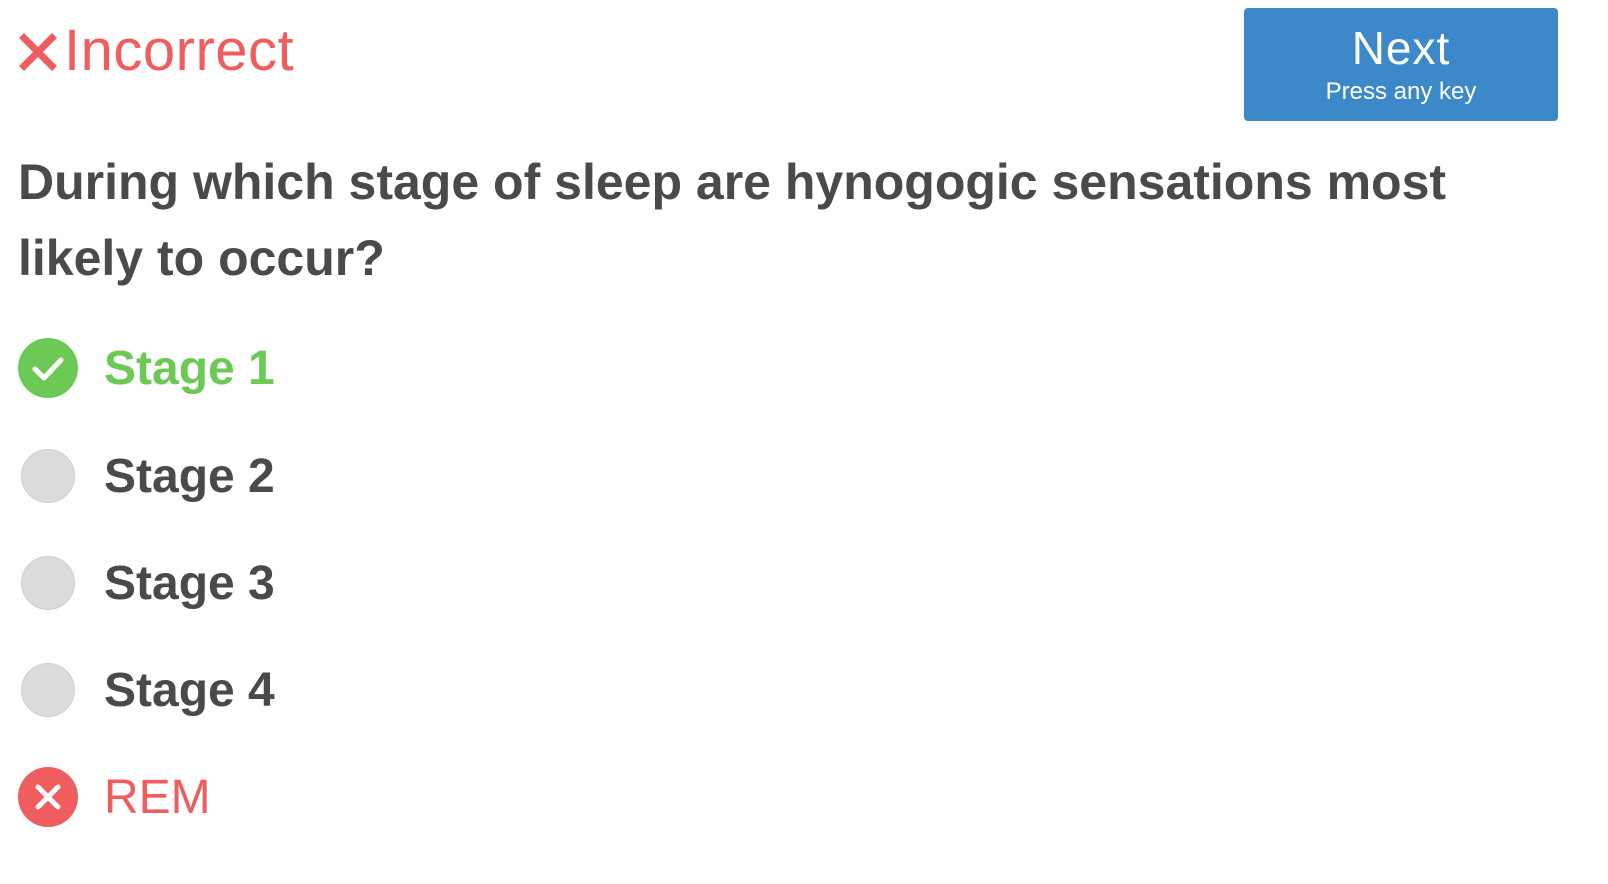  Describe the element at coordinates (189, 583) in the screenshot. I see `option-label: Stage 3` at that location.